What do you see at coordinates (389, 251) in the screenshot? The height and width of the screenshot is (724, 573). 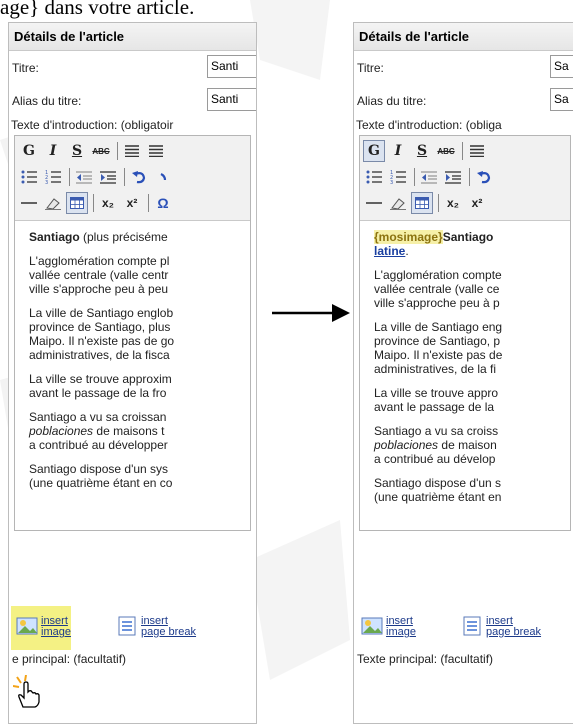 I see `link-text: latine` at bounding box center [389, 251].